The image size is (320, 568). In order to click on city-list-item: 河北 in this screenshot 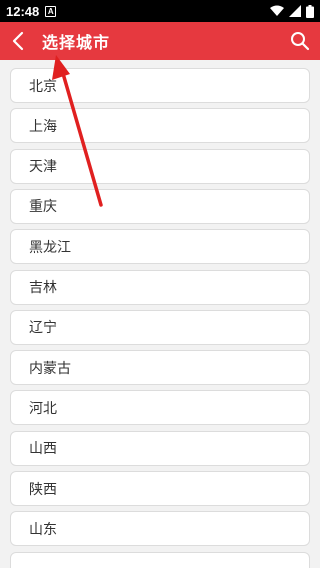, I will do `click(160, 408)`.